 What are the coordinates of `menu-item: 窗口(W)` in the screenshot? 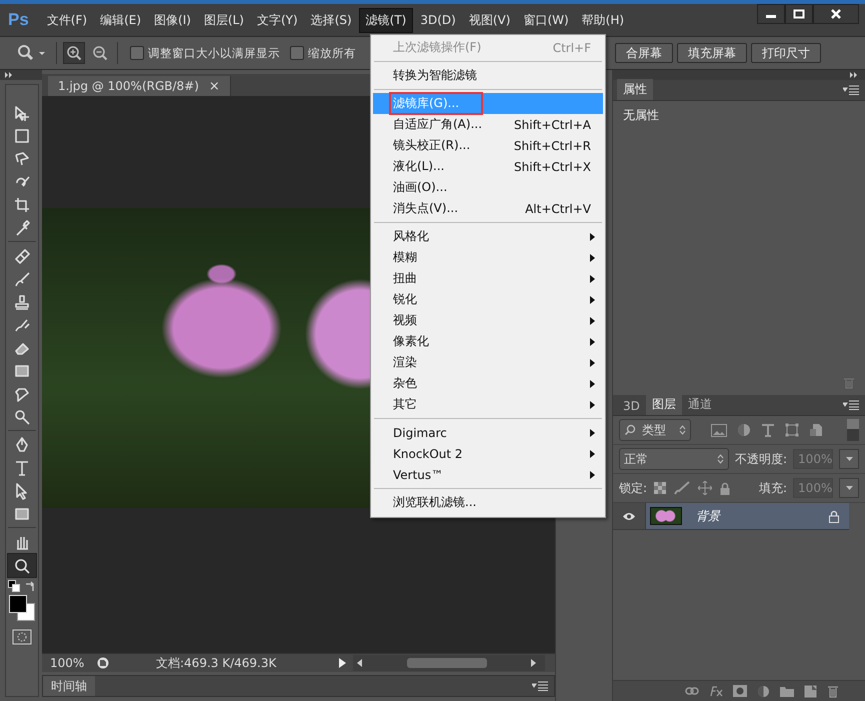 It's located at (546, 20).